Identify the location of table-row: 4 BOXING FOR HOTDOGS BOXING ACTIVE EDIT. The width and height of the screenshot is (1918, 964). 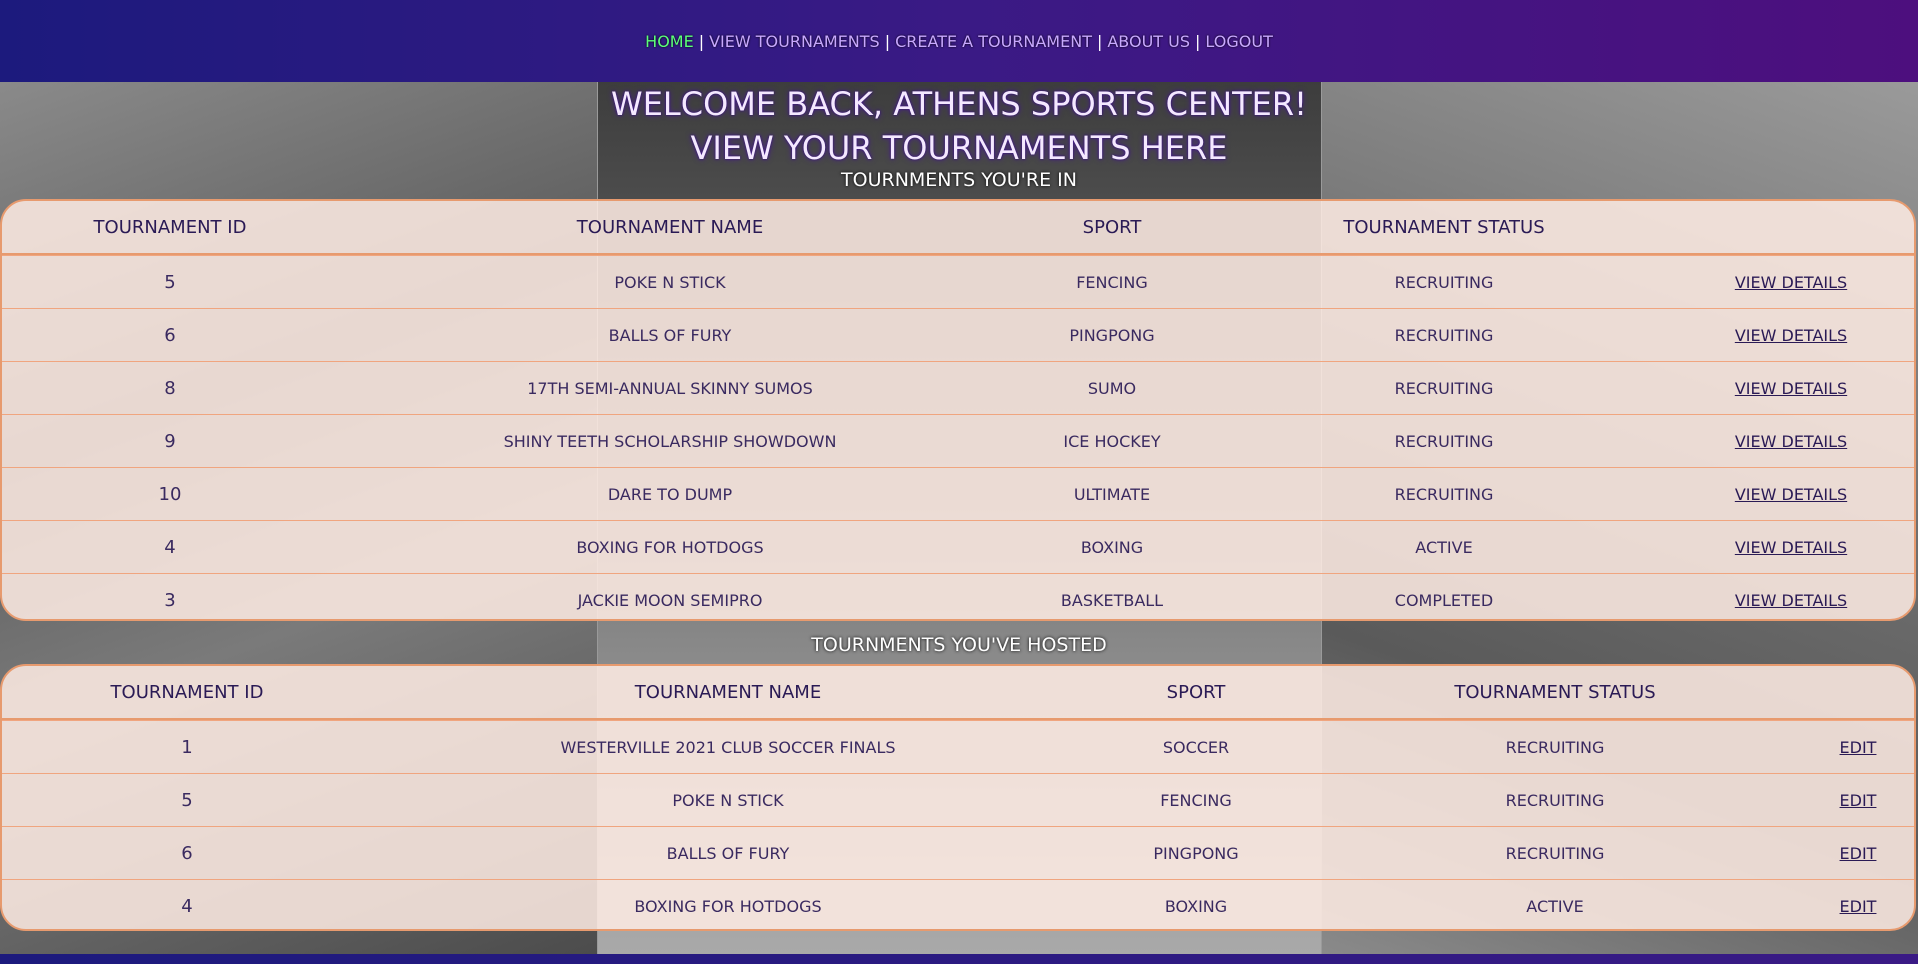
(958, 904).